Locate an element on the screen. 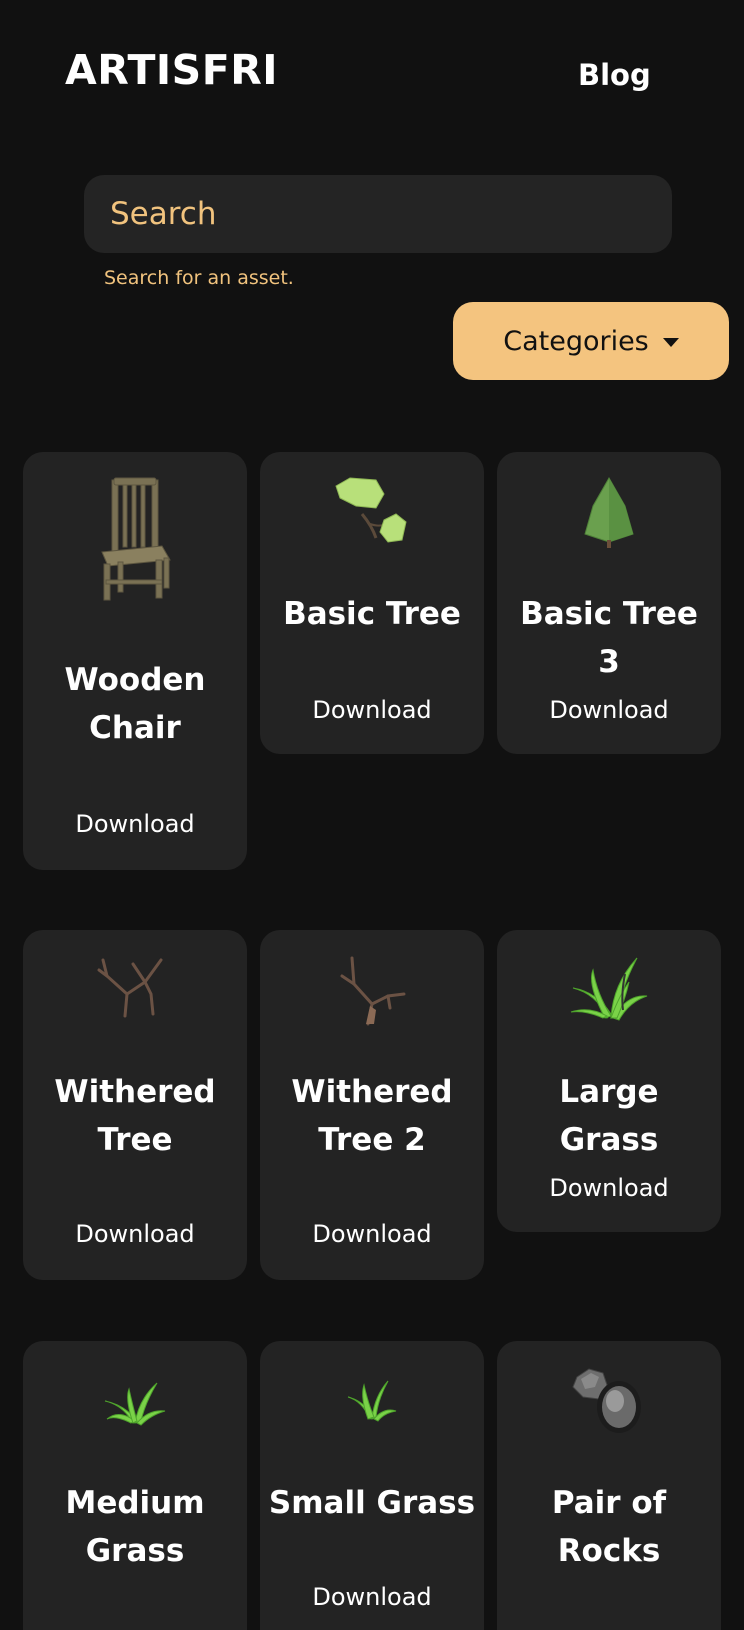 Image resolution: width=744 pixels, height=1630 pixels. search-hint: Search for an asset. is located at coordinates (199, 278).